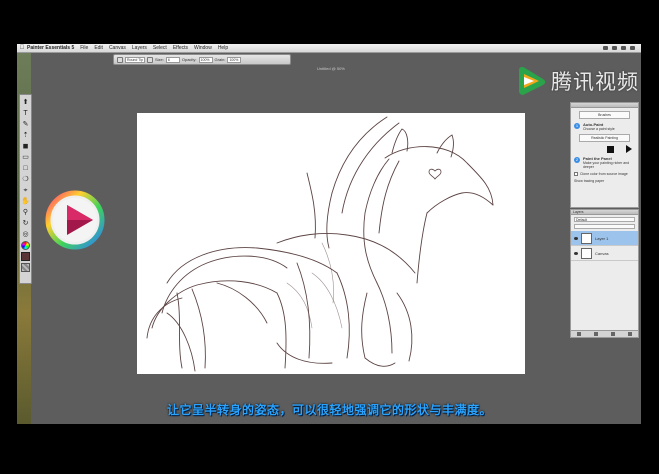 Image resolution: width=659 pixels, height=474 pixels. I want to click on menu-edit: Edit, so click(98, 48).